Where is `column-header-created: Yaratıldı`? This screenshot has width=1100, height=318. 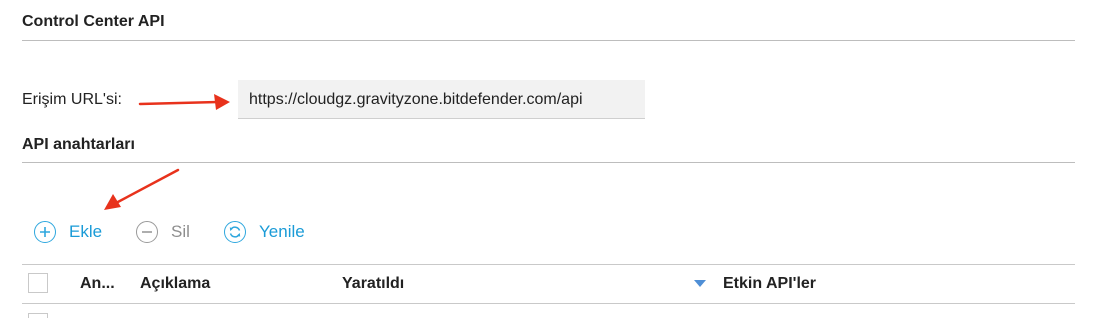 column-header-created: Yaratıldı is located at coordinates (373, 284).